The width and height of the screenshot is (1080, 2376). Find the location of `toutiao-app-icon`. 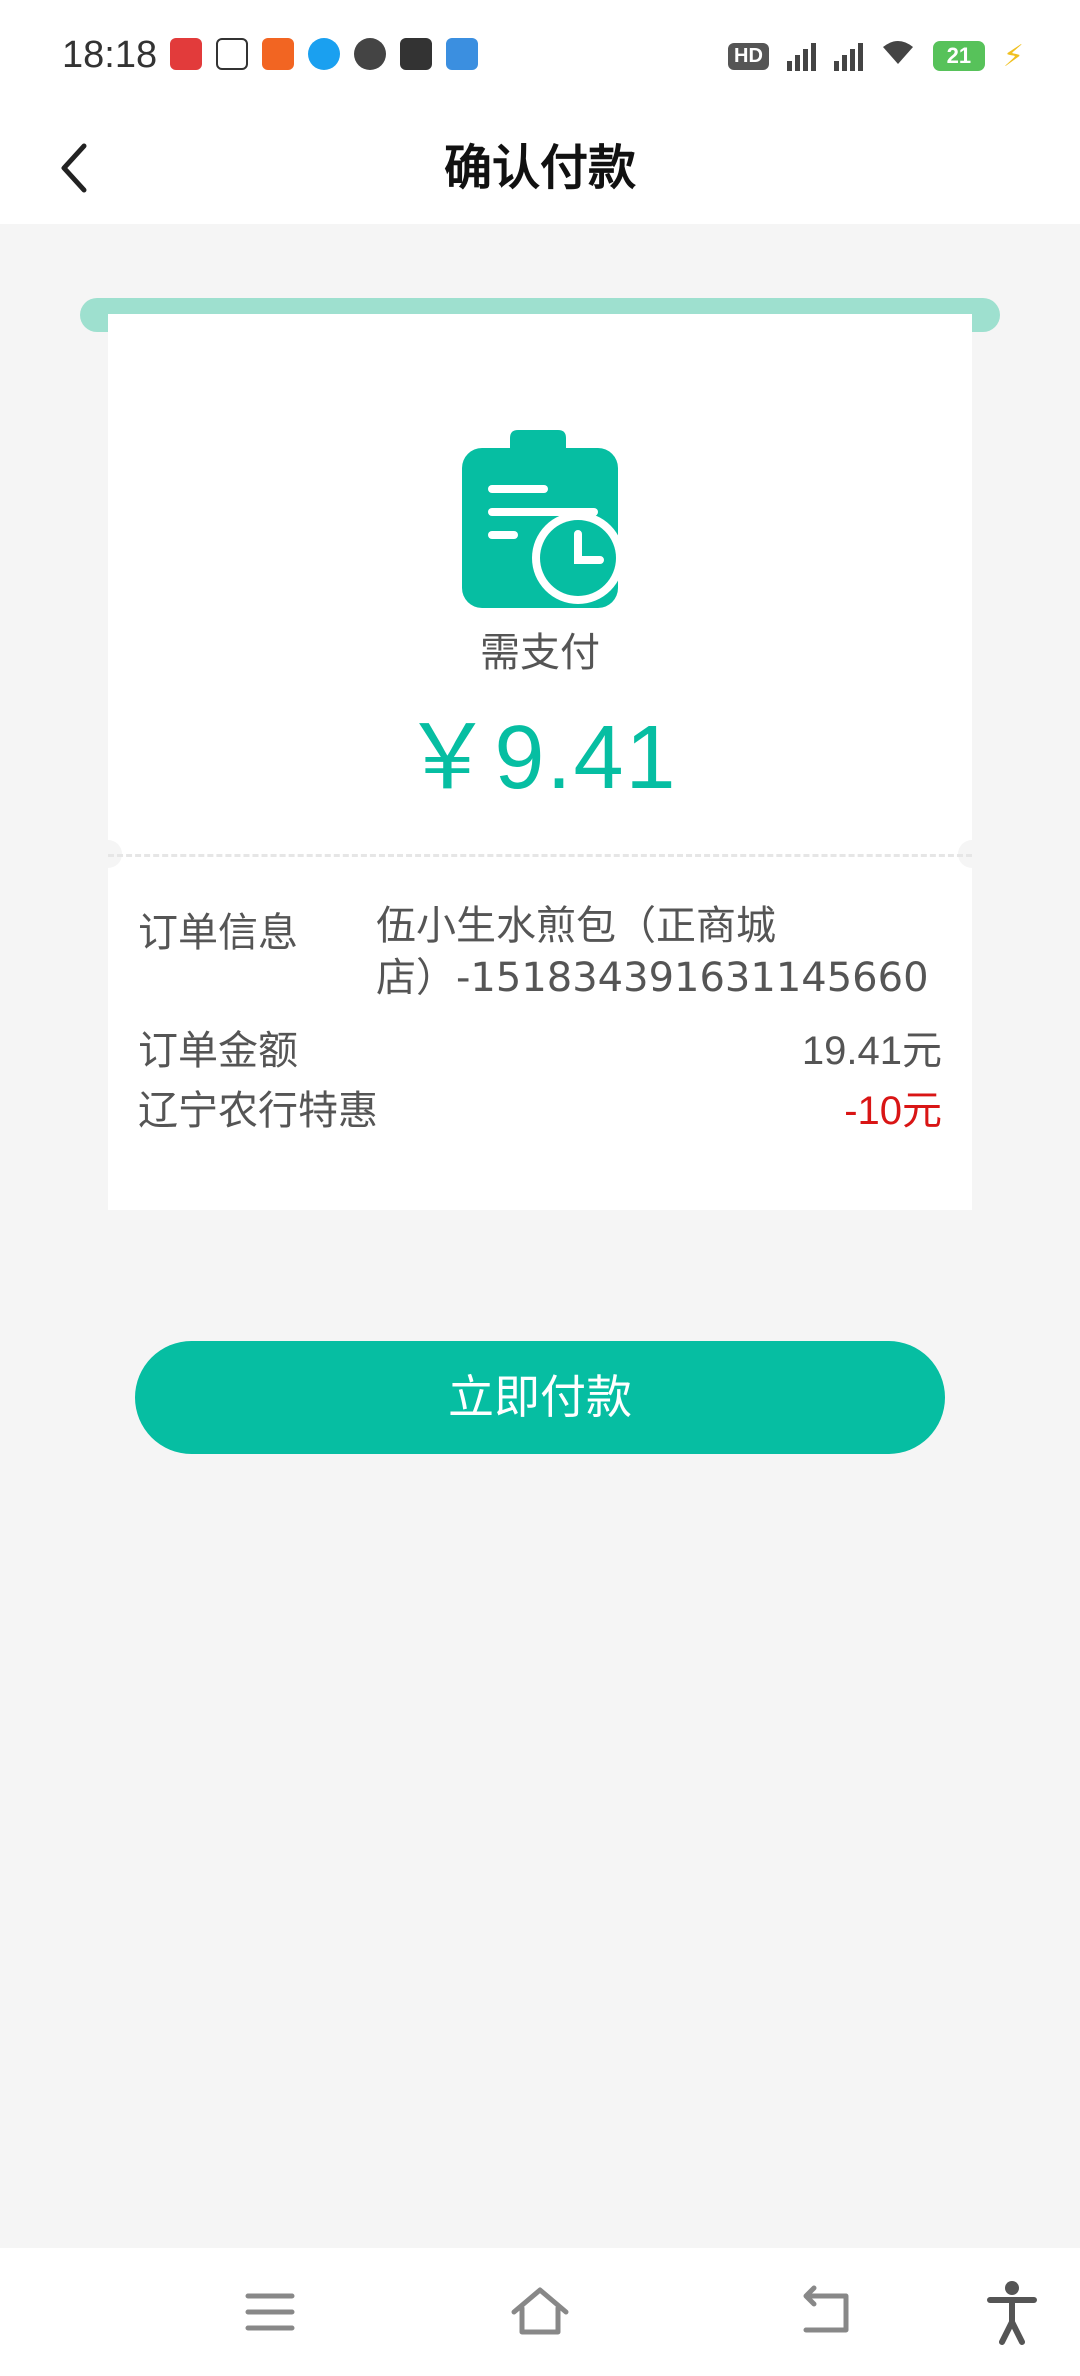

toutiao-app-icon is located at coordinates (186, 54).